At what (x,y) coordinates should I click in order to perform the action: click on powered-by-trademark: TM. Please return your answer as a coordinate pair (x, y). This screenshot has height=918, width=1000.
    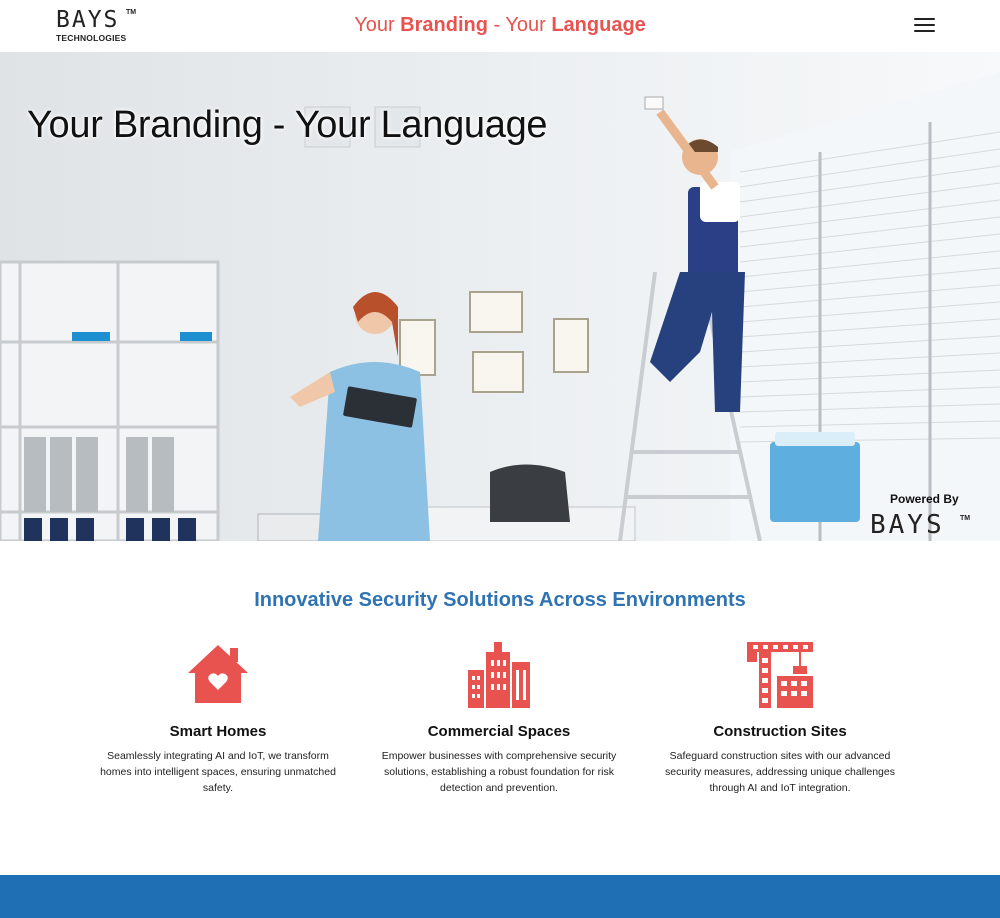
    Looking at the image, I should click on (965, 518).